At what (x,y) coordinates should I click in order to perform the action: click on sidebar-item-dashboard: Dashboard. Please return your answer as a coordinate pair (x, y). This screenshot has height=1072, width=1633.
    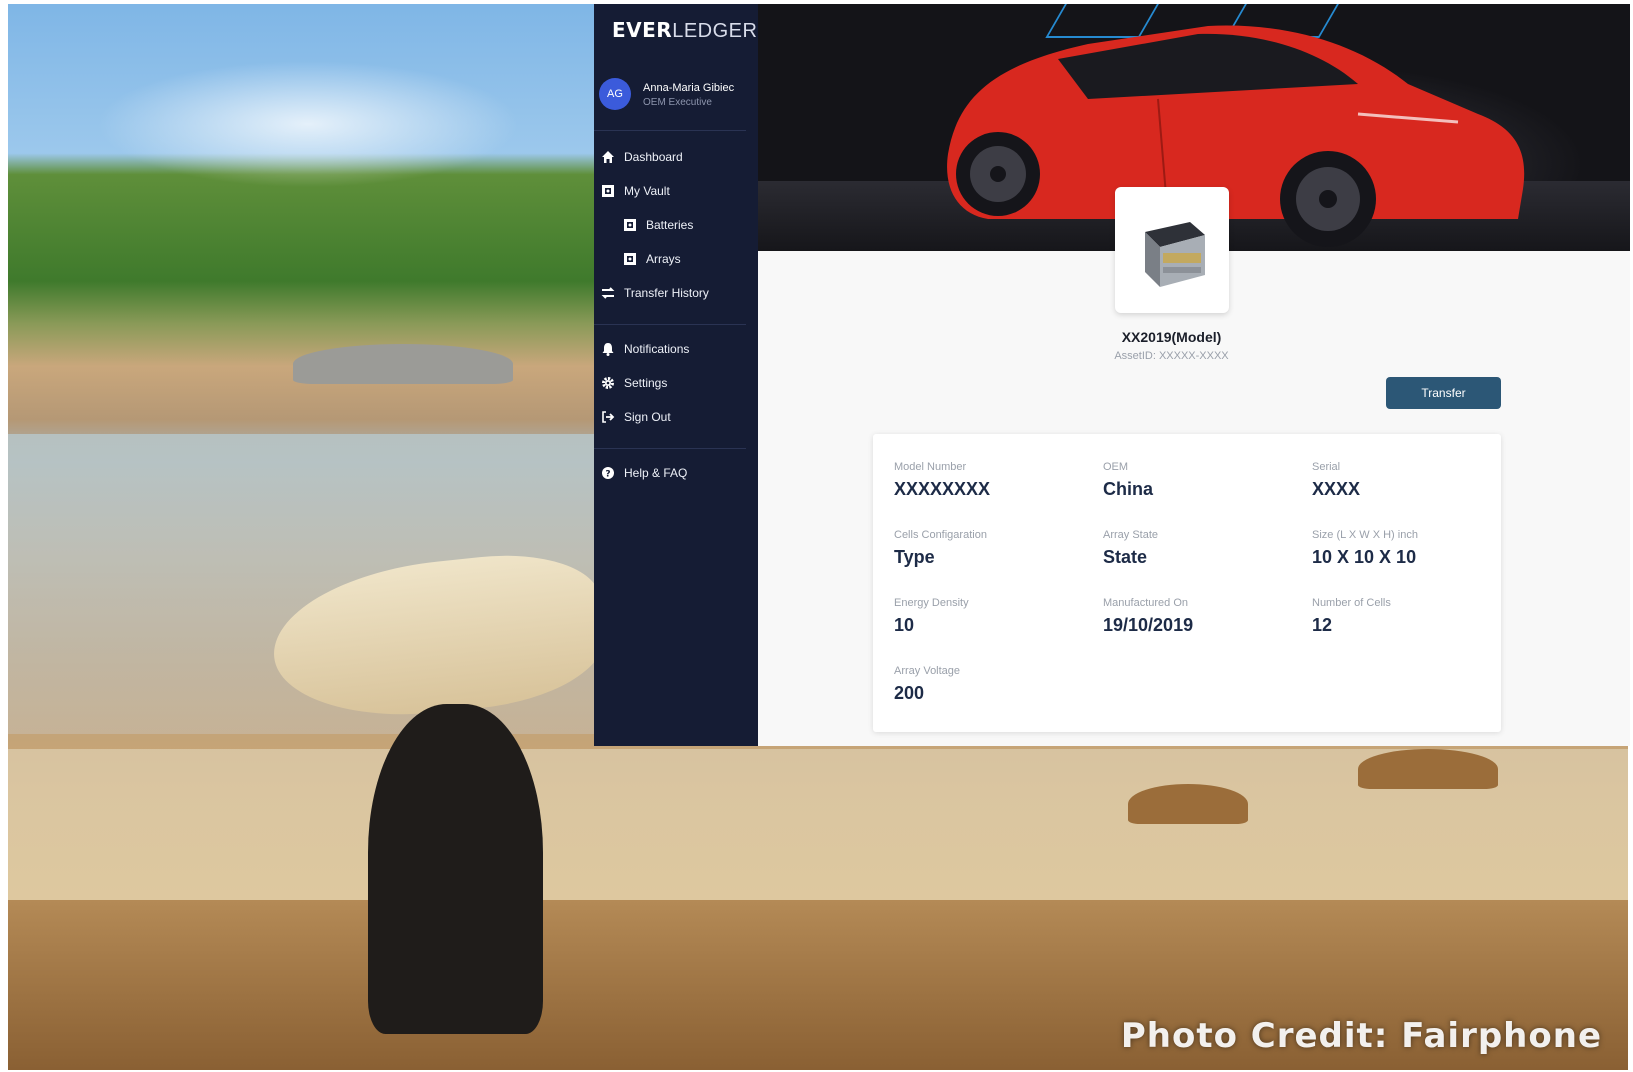
    Looking at the image, I should click on (641, 157).